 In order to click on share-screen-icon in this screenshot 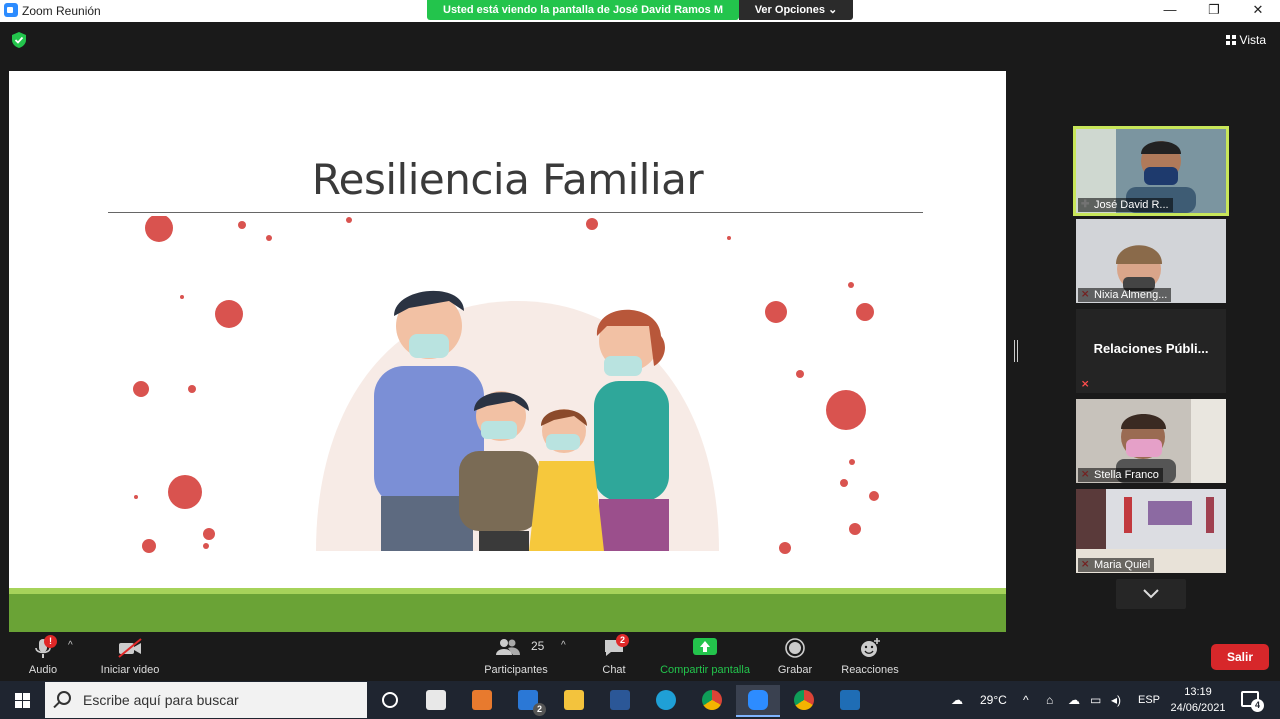, I will do `click(705, 646)`.